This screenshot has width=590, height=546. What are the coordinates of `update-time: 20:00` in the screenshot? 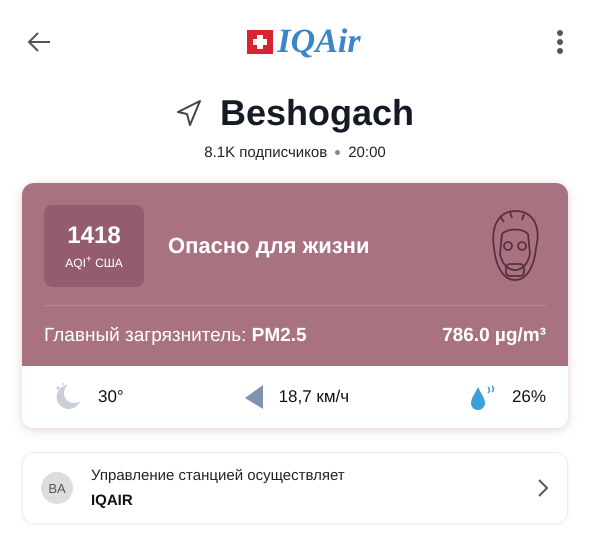 It's located at (367, 152).